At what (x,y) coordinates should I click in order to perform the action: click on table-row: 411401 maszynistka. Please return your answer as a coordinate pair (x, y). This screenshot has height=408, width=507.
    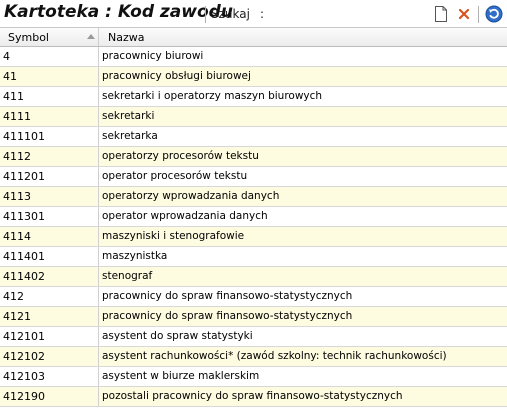
    Looking at the image, I should click on (253, 257).